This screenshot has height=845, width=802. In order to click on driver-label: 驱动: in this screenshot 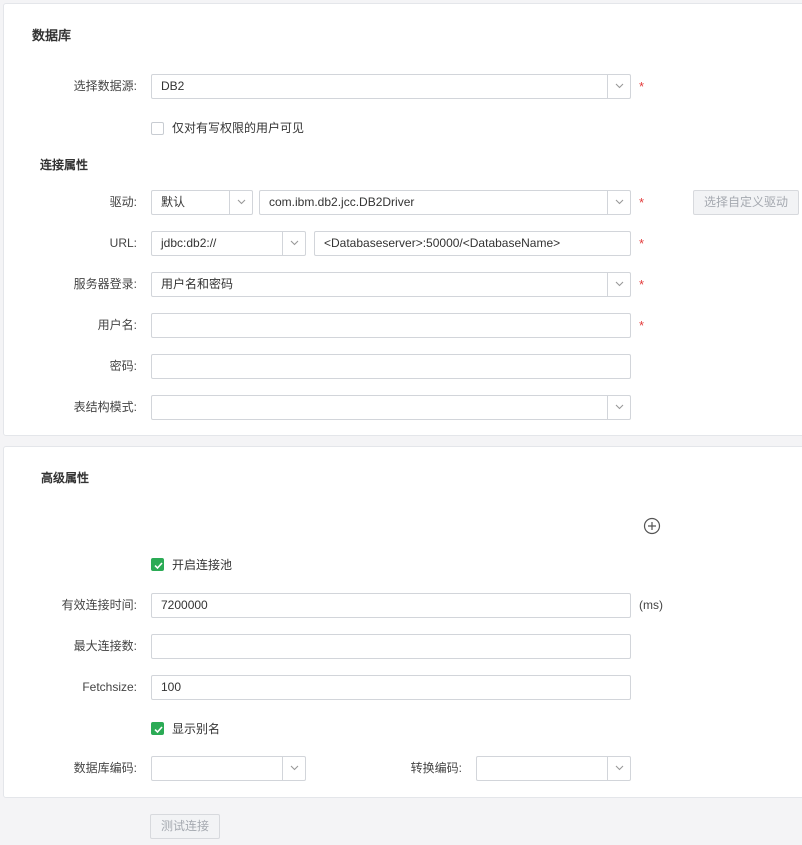, I will do `click(123, 202)`.